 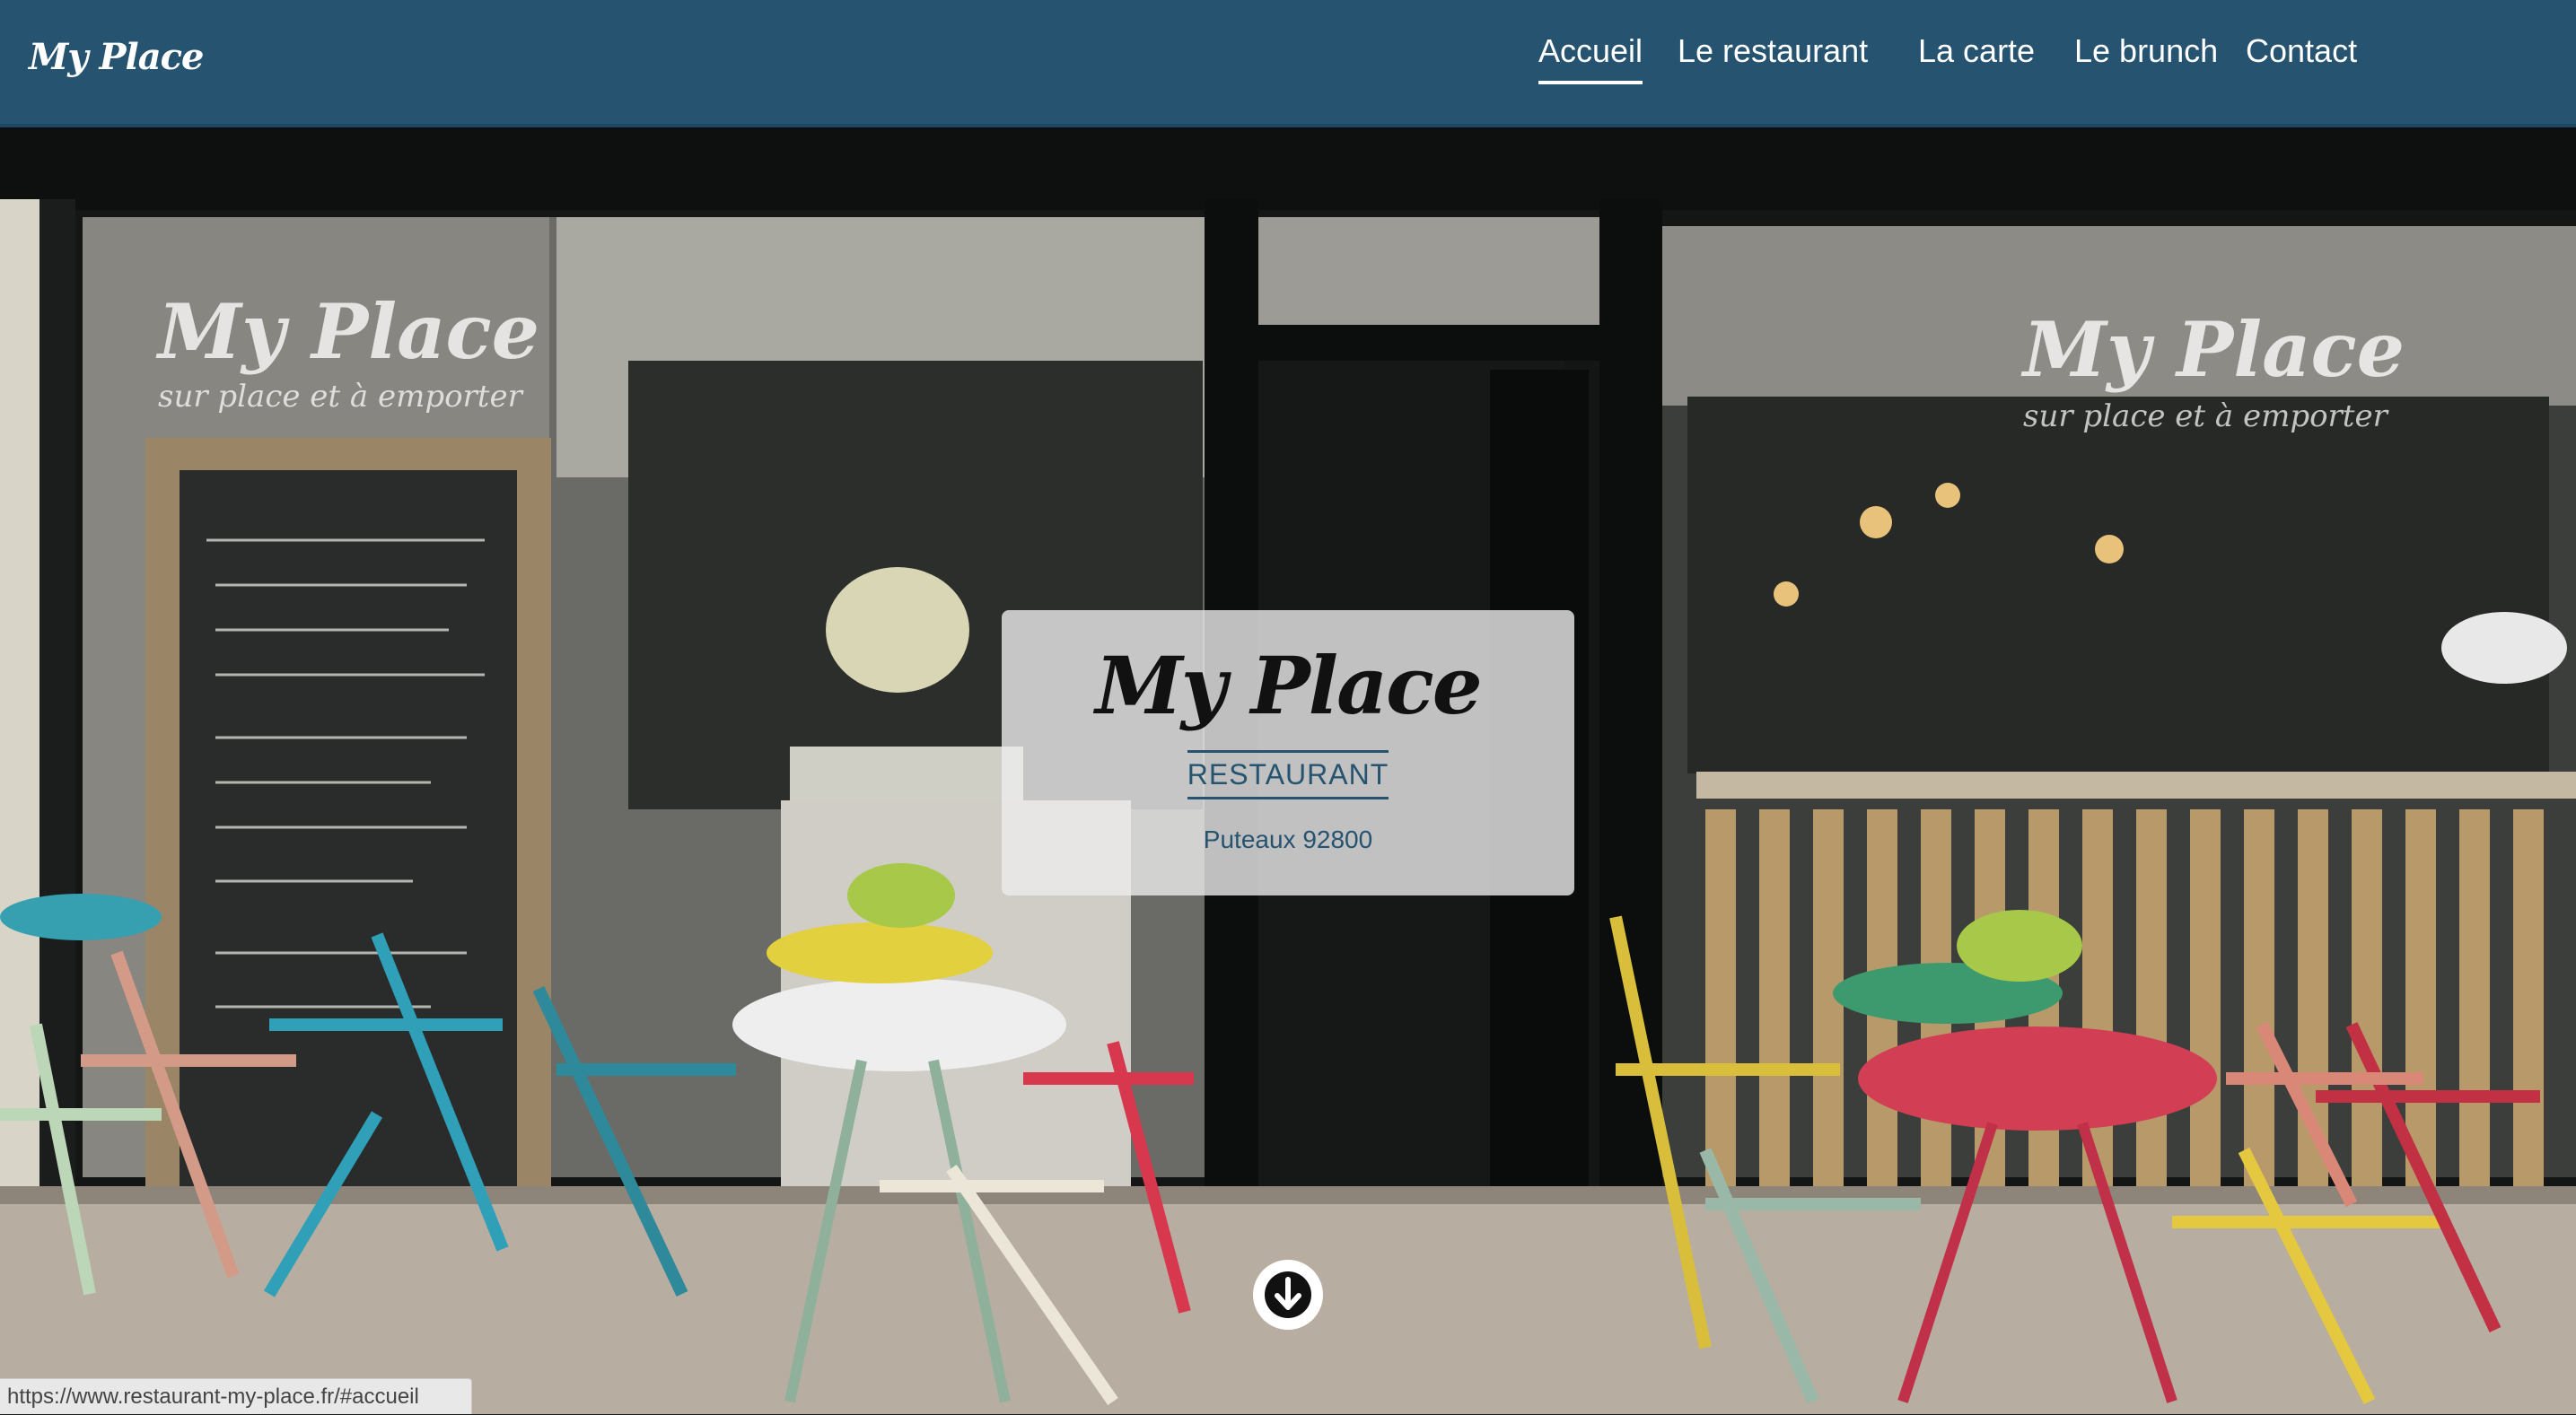 What do you see at coordinates (2301, 56) in the screenshot?
I see `nav-item-contact: Contact` at bounding box center [2301, 56].